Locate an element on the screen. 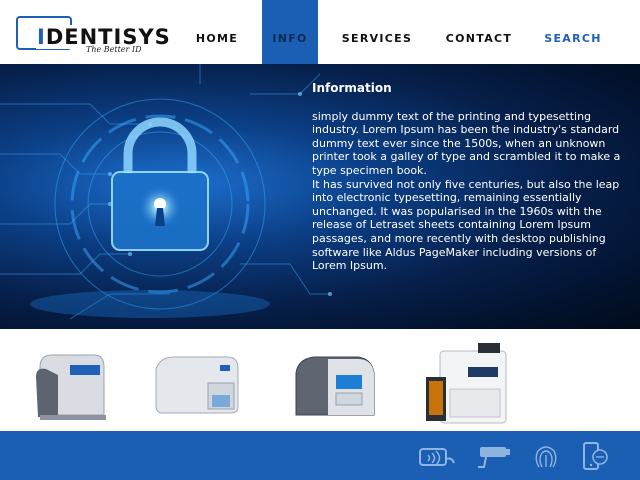 The width and height of the screenshot is (640, 480). logo-tagline: The Better ID is located at coordinates (114, 49).